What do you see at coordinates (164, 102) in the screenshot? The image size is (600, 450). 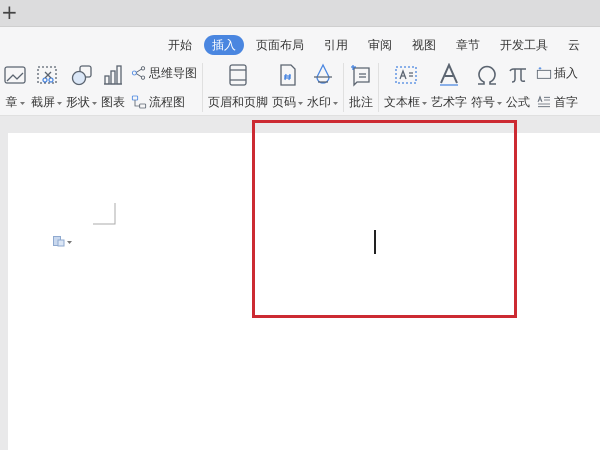 I see `ribbon-button: 流程图` at bounding box center [164, 102].